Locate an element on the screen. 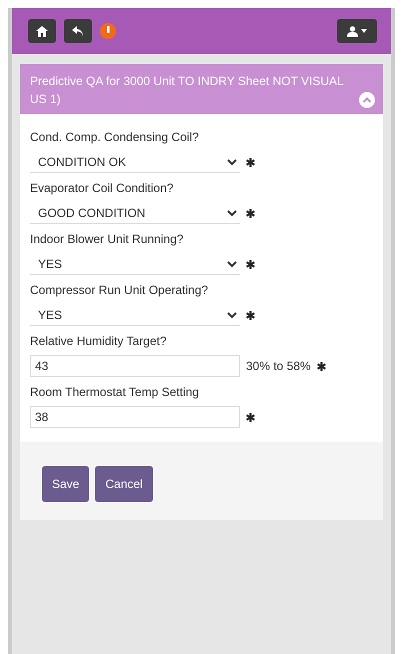  reply-icon is located at coordinates (78, 31).